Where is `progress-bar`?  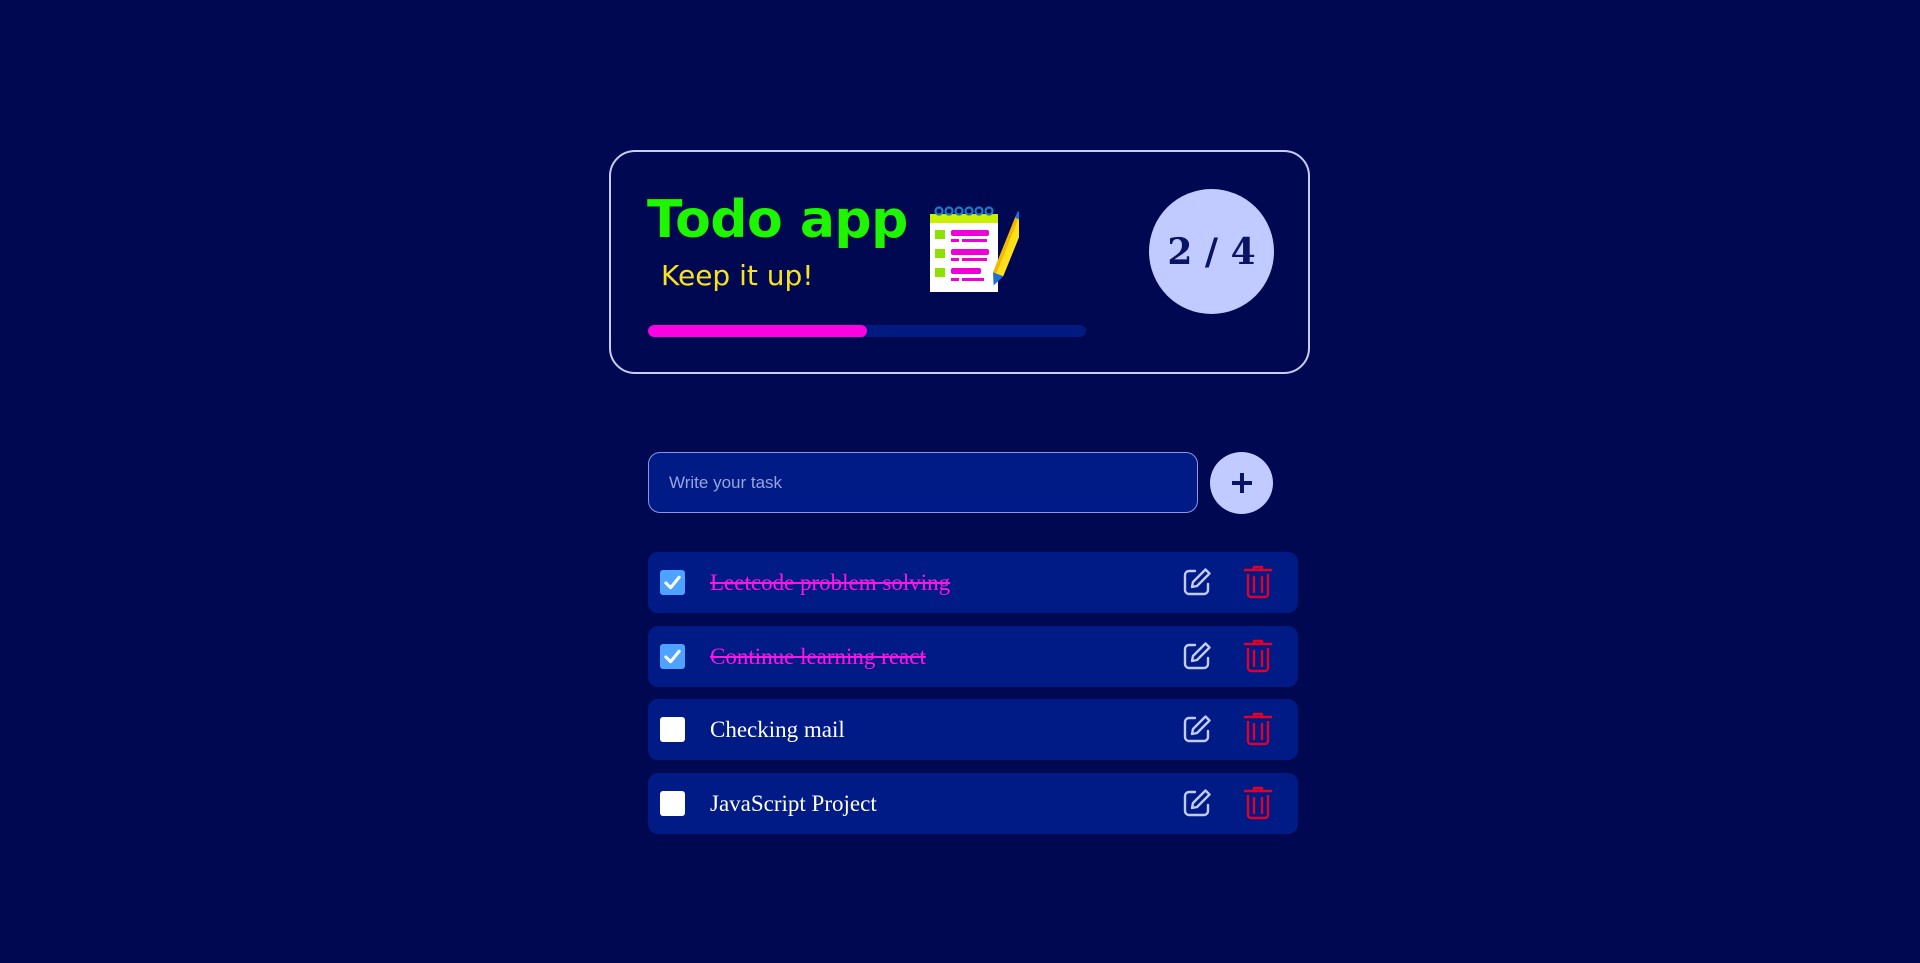 progress-bar is located at coordinates (867, 331).